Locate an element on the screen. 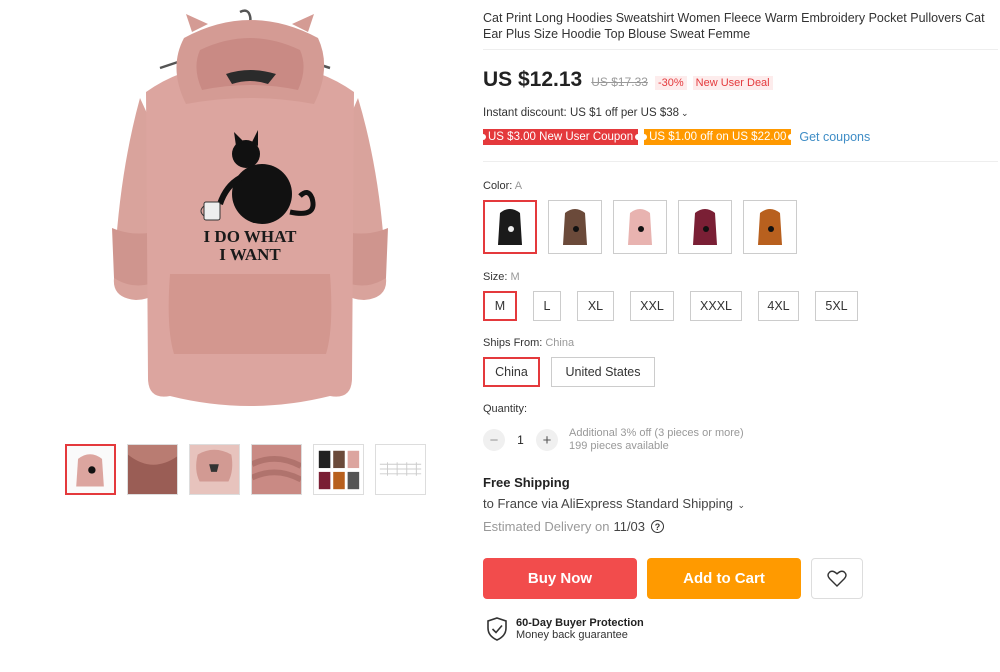  quantity-value: 1 is located at coordinates (520, 440).